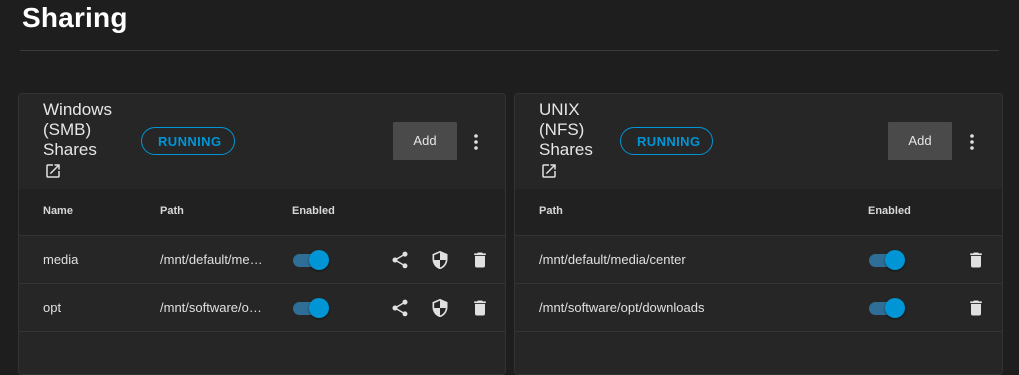 The width and height of the screenshot is (1019, 375). What do you see at coordinates (622, 307) in the screenshot?
I see `share-path: /mnt/software/opt/downloads` at bounding box center [622, 307].